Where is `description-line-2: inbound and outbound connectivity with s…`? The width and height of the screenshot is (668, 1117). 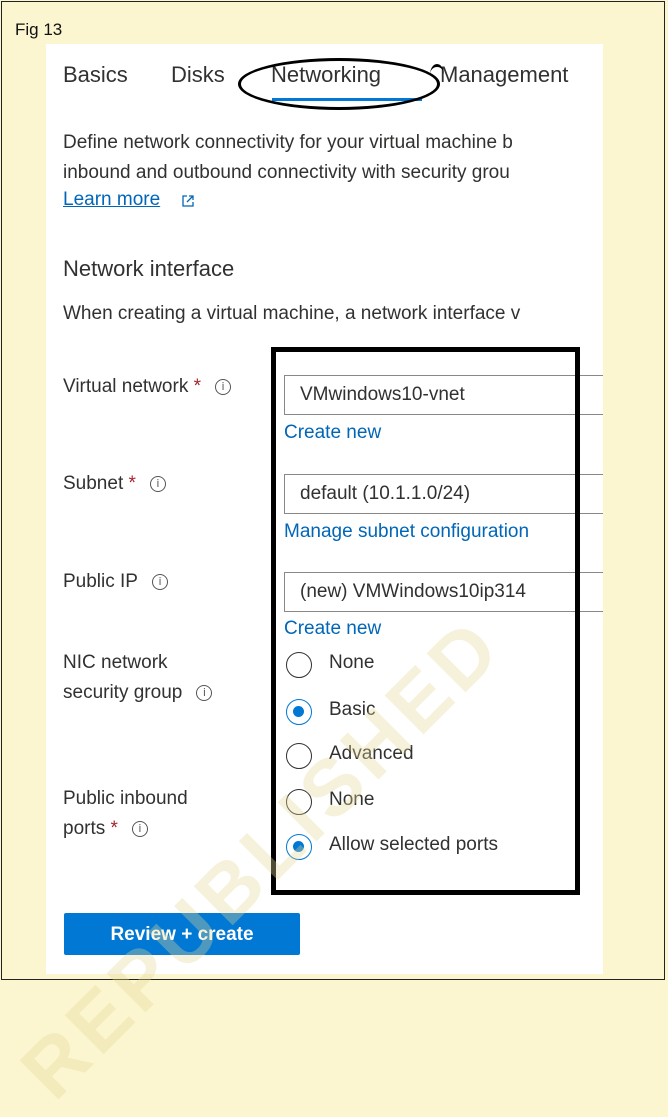
description-line-2: inbound and outbound connectivity with s… is located at coordinates (286, 172).